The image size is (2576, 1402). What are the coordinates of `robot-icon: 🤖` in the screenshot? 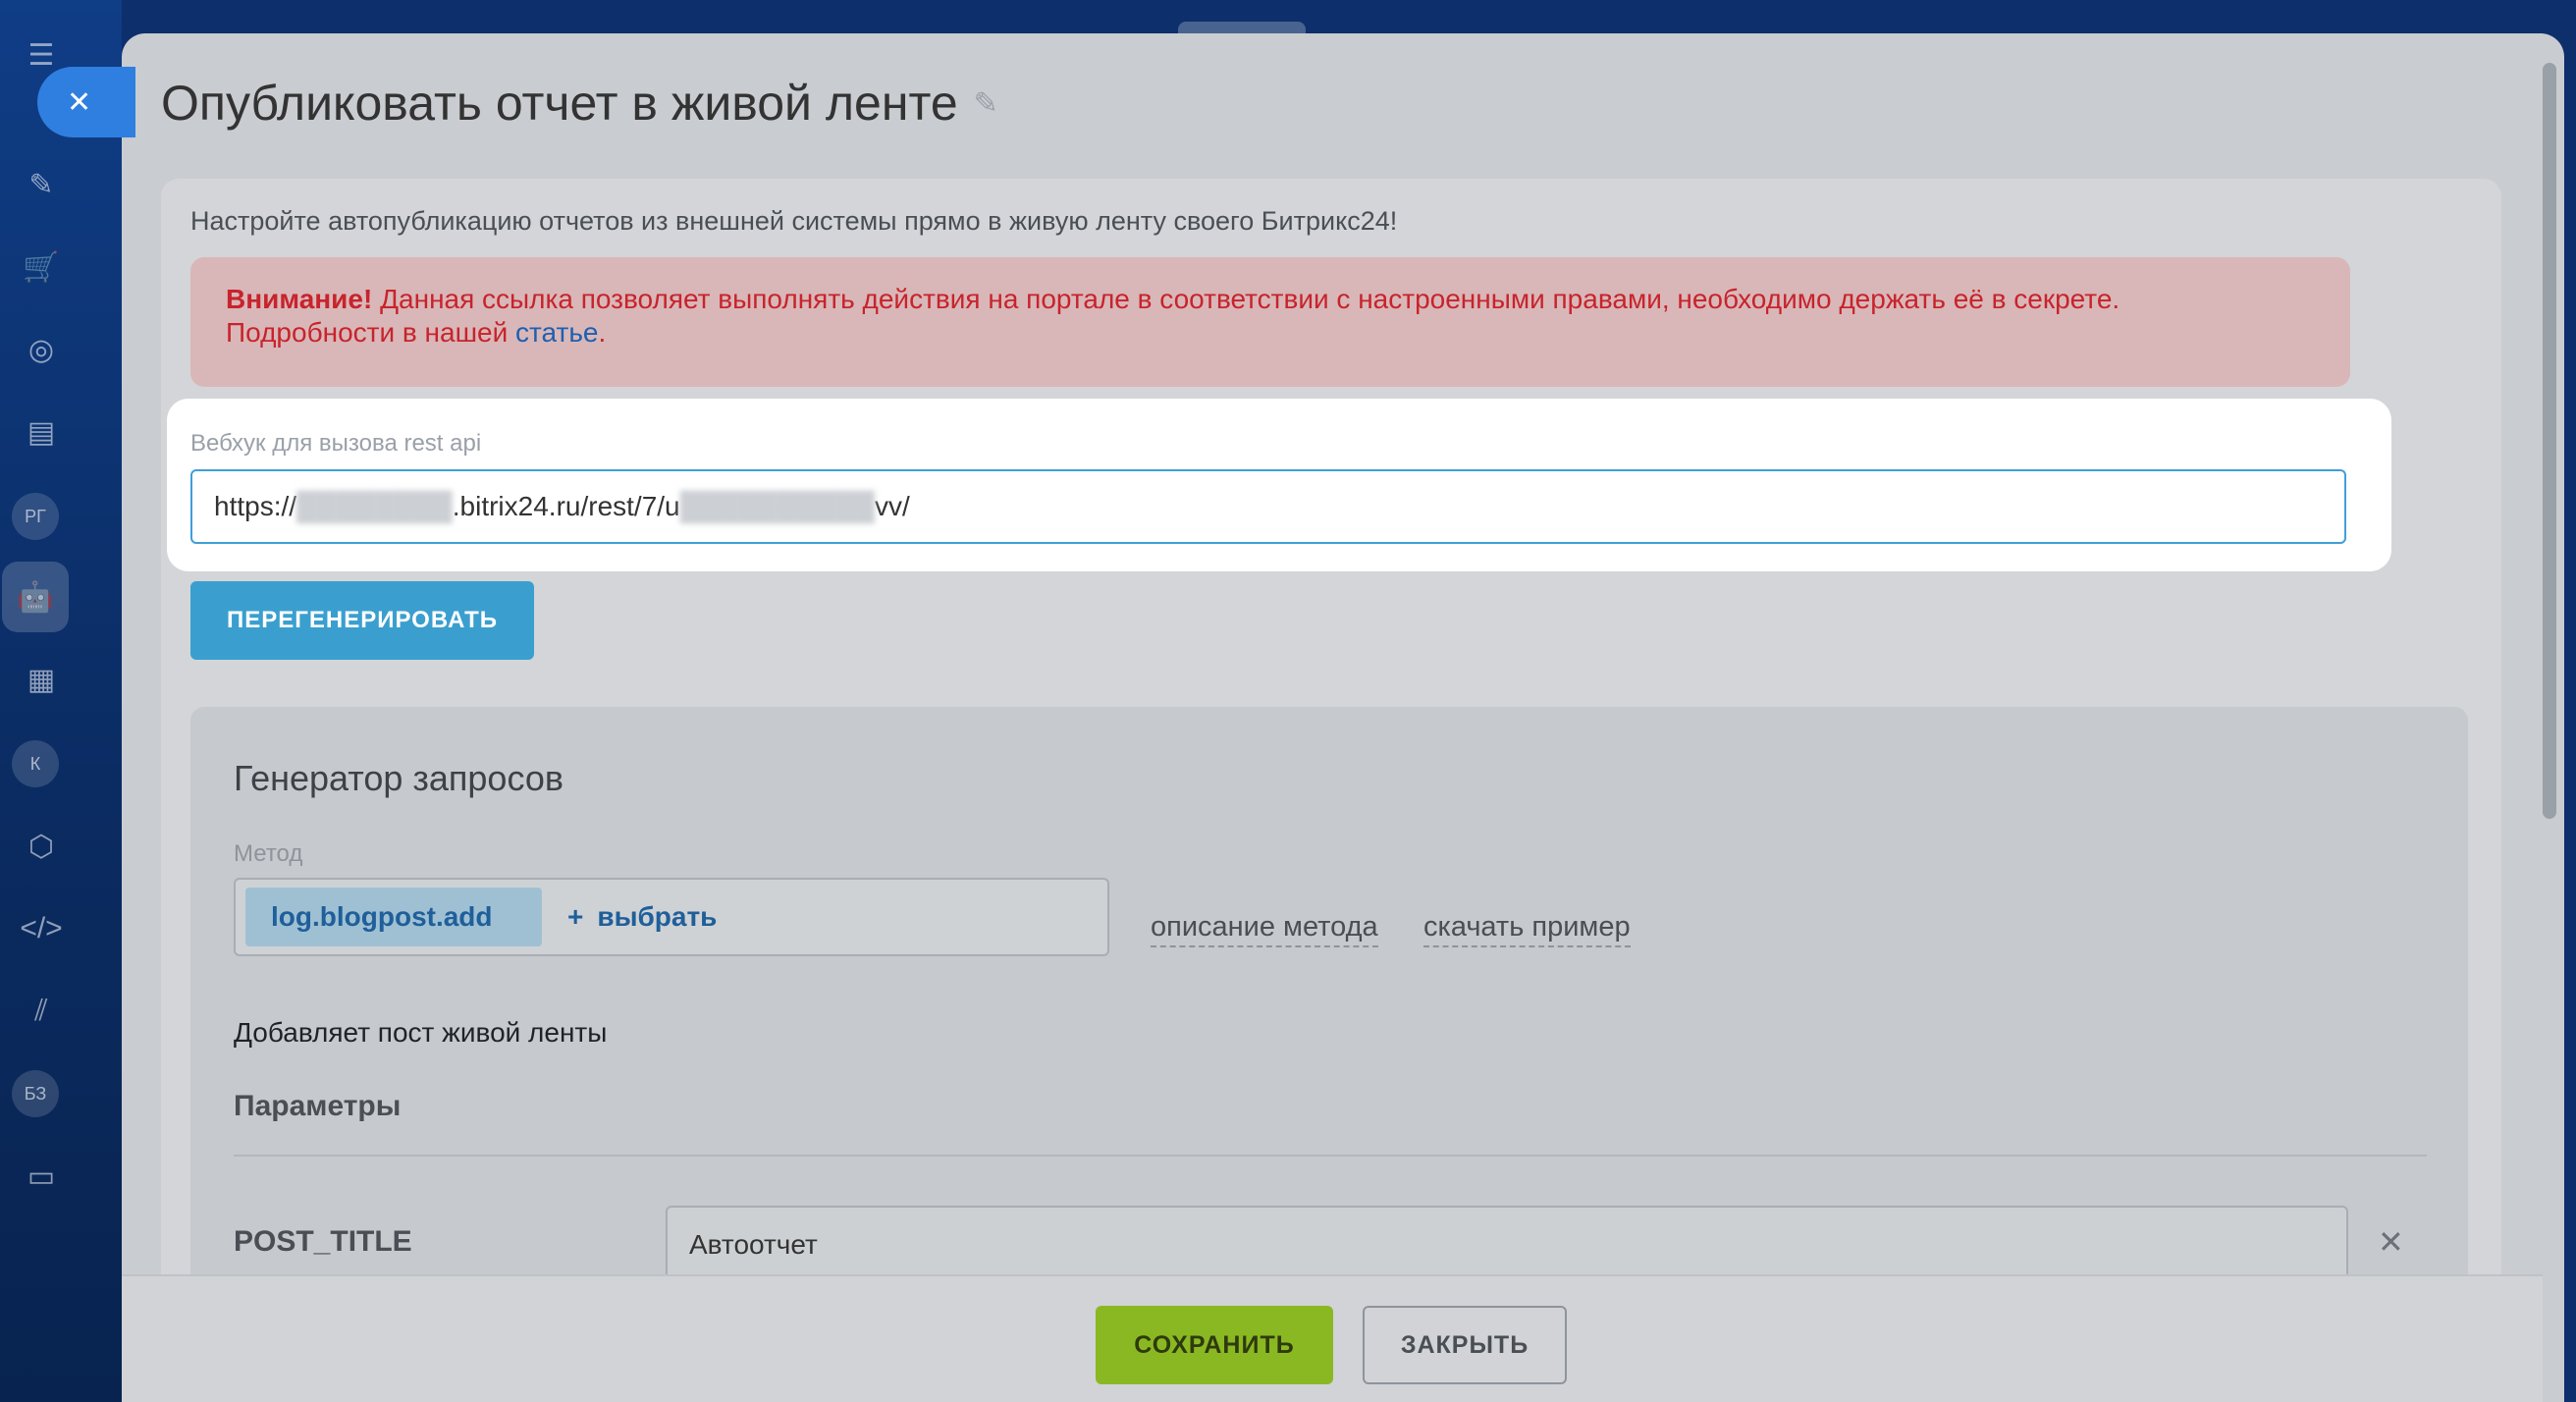 It's located at (35, 597).